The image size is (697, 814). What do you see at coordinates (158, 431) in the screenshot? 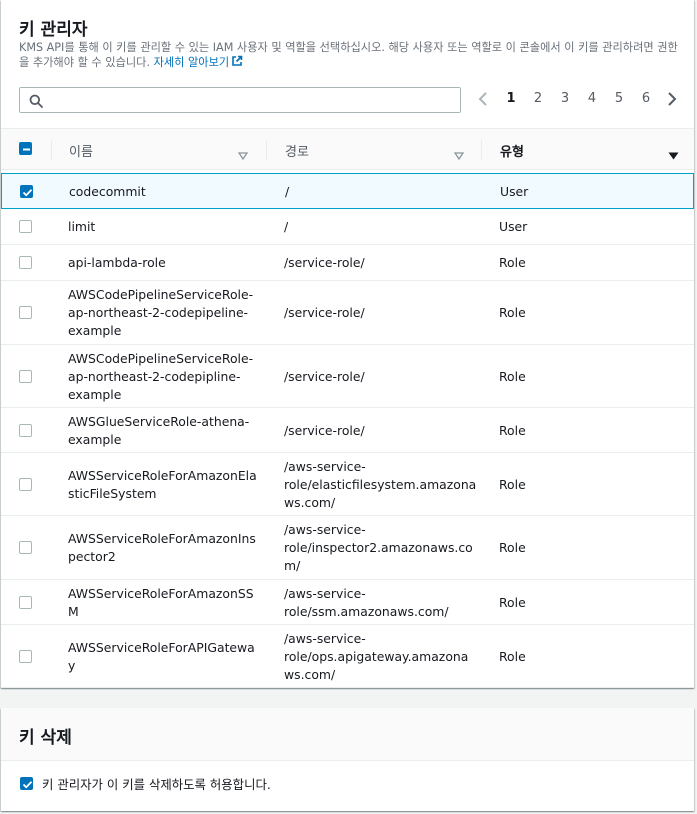
I see `principal-name: AWSGlueServiceRole-athena-example` at bounding box center [158, 431].